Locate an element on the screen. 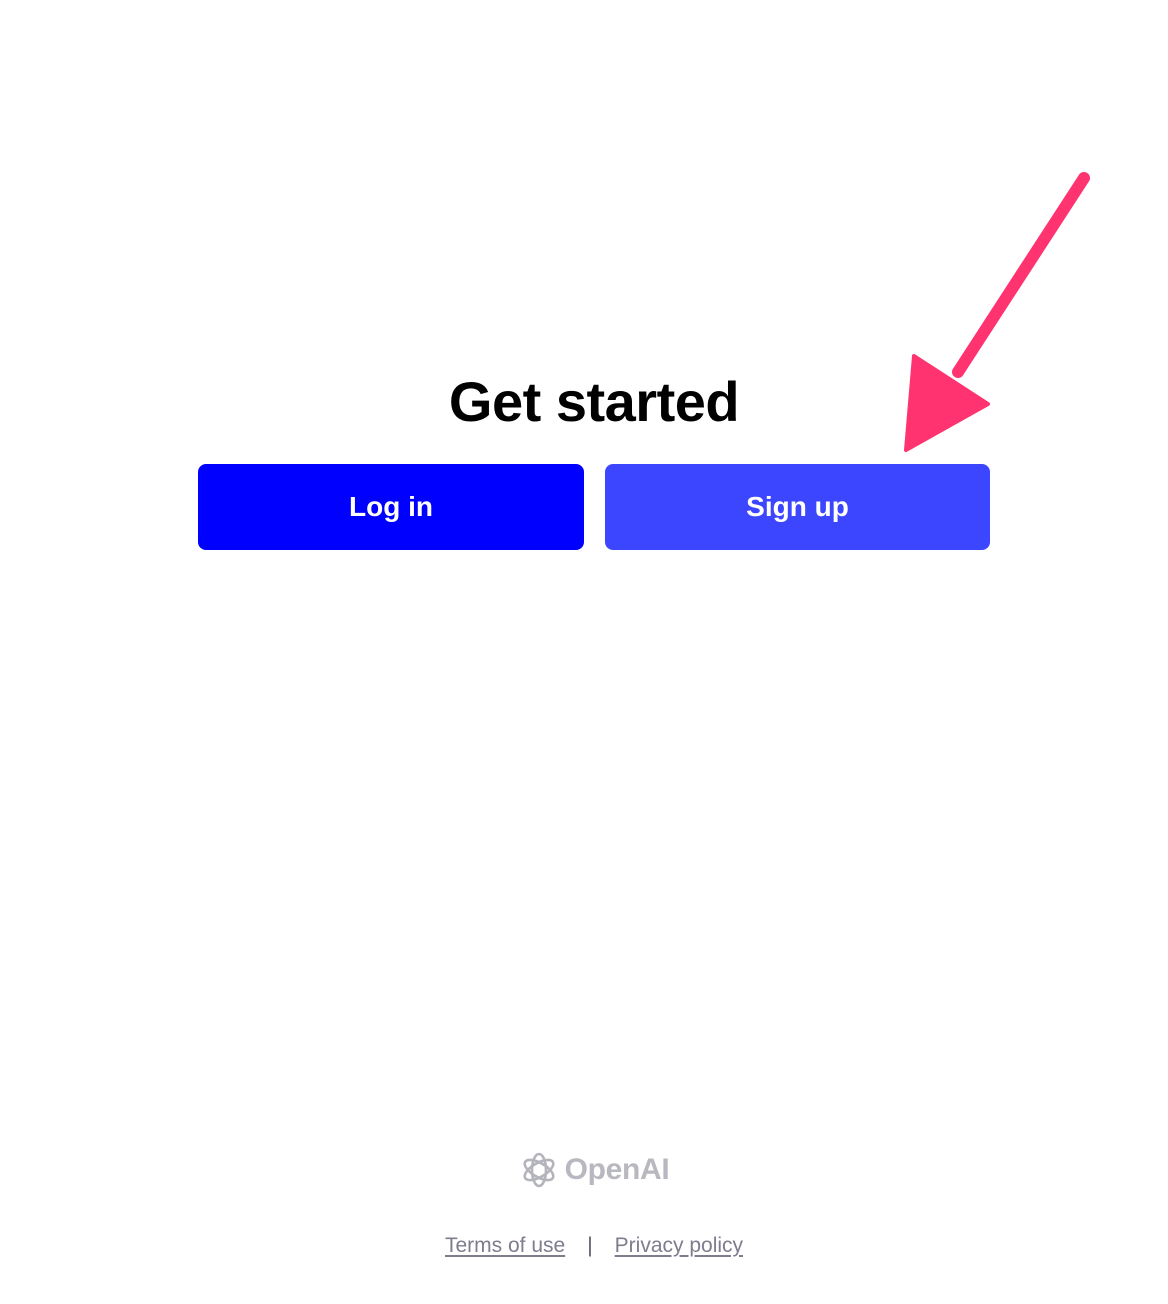  login-button: Log in is located at coordinates (391, 507).